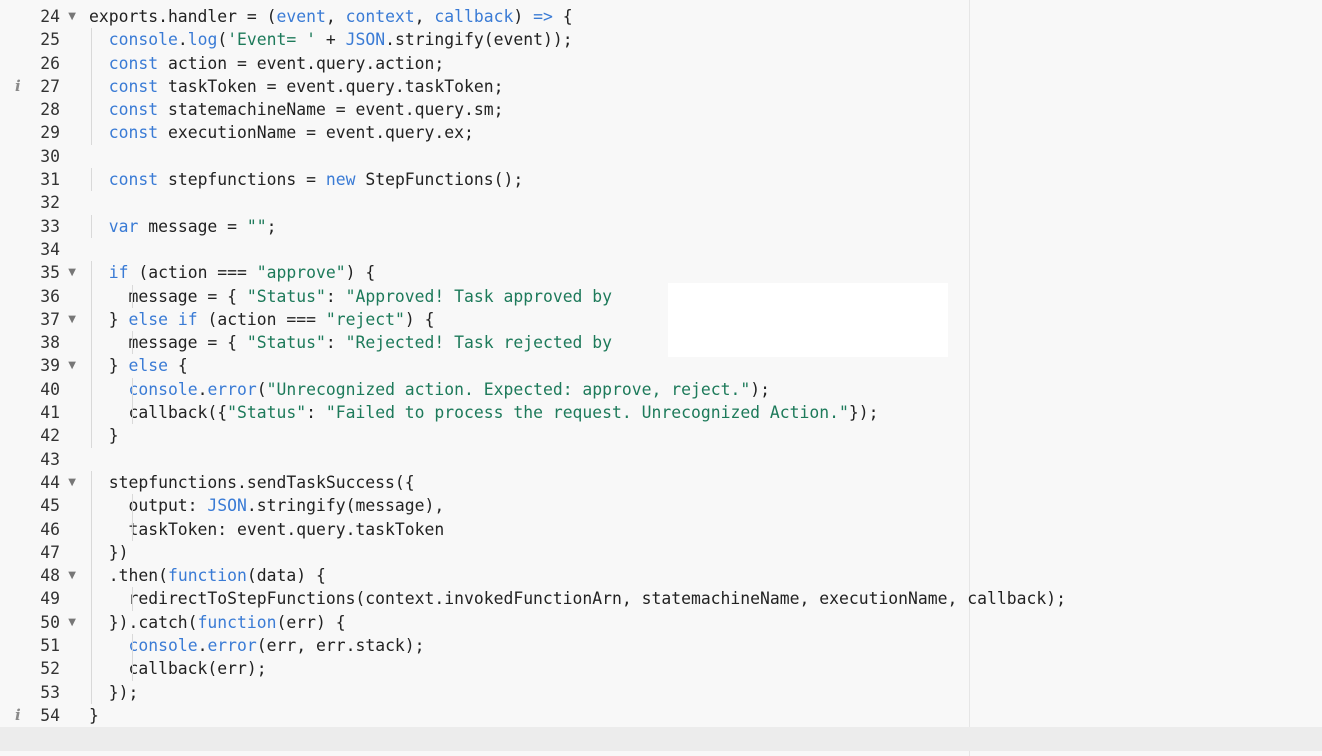 This screenshot has width=1322, height=756. What do you see at coordinates (163, 389) in the screenshot?
I see `keyword-token: console` at bounding box center [163, 389].